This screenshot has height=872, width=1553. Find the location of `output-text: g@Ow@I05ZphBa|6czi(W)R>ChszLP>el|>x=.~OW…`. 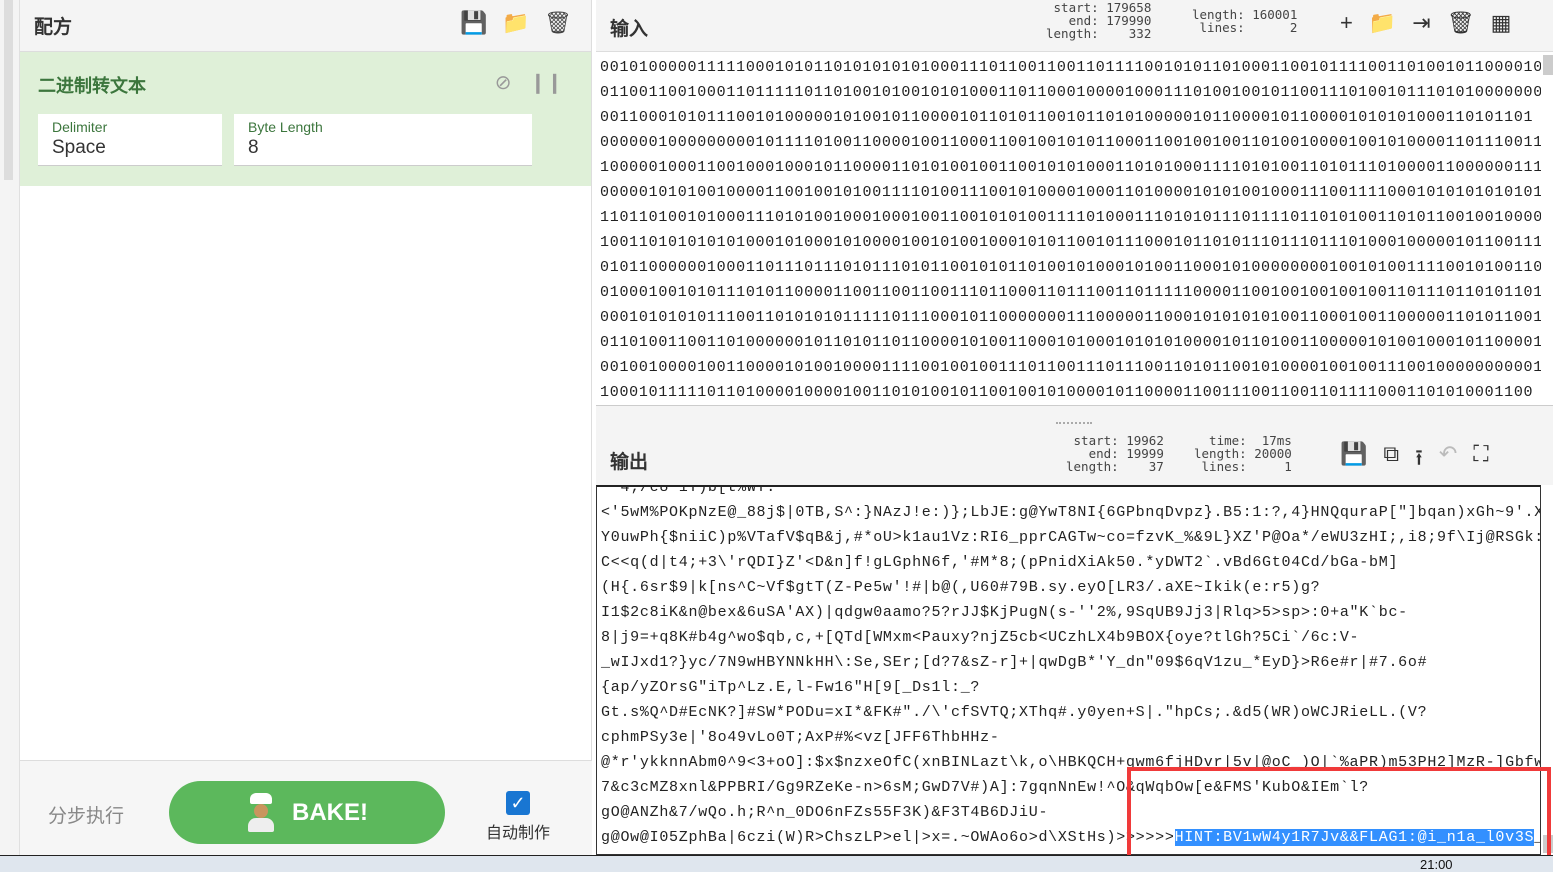

output-text: g@Ow@I05ZphBa|6czi(W)R>ChszLP>el|>x=.~OW… is located at coordinates (888, 837).